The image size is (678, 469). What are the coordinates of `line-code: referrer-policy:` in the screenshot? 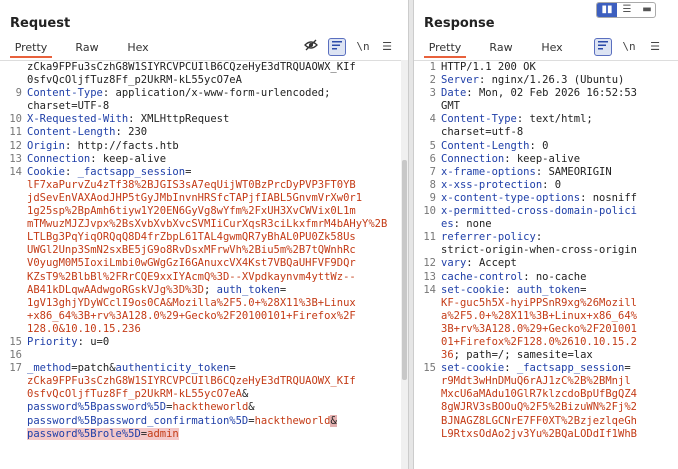 It's located at (555, 237).